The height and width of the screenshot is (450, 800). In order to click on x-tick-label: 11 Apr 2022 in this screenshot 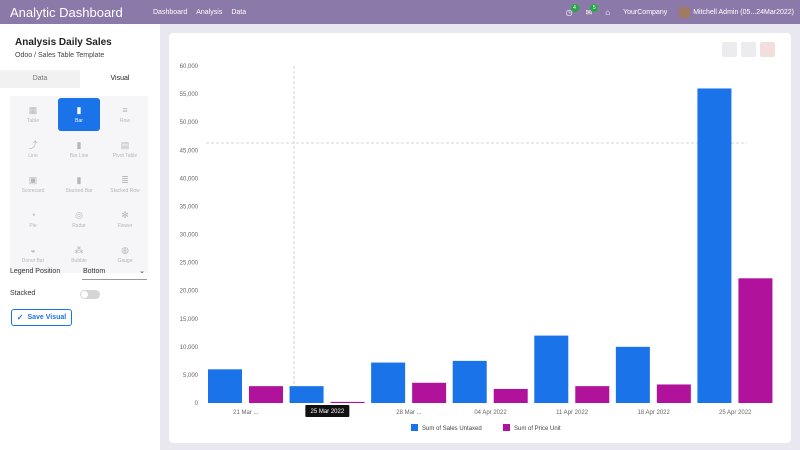, I will do `click(572, 413)`.